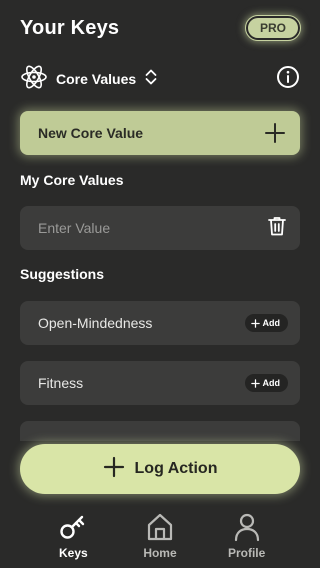 The height and width of the screenshot is (568, 320). I want to click on suggestion-item: Open-Mindedness Add, so click(160, 323).